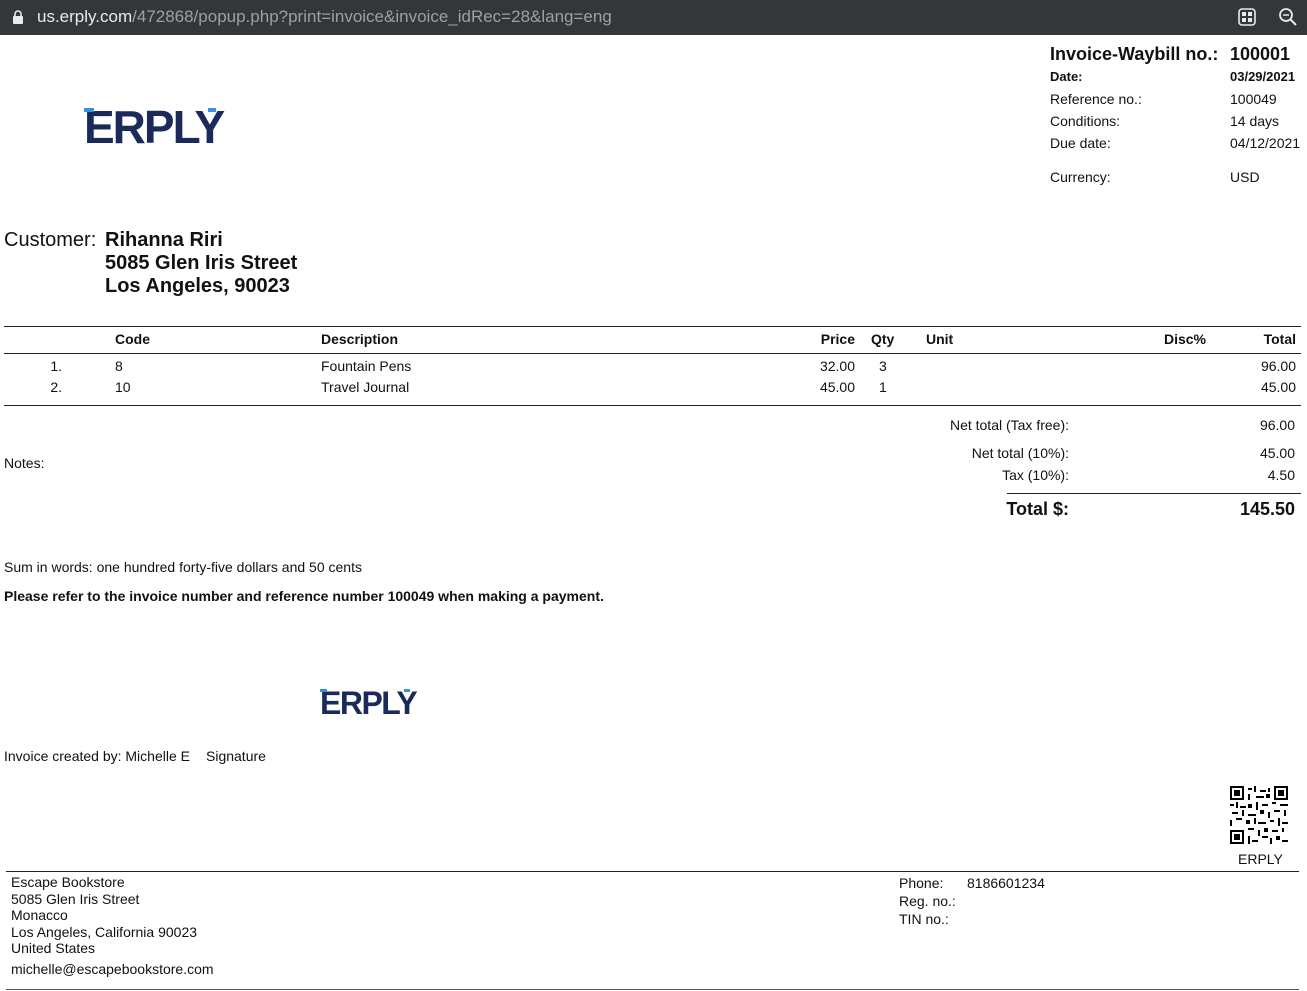 This screenshot has height=991, width=1307. I want to click on qr-label: ERPLY, so click(1260, 859).